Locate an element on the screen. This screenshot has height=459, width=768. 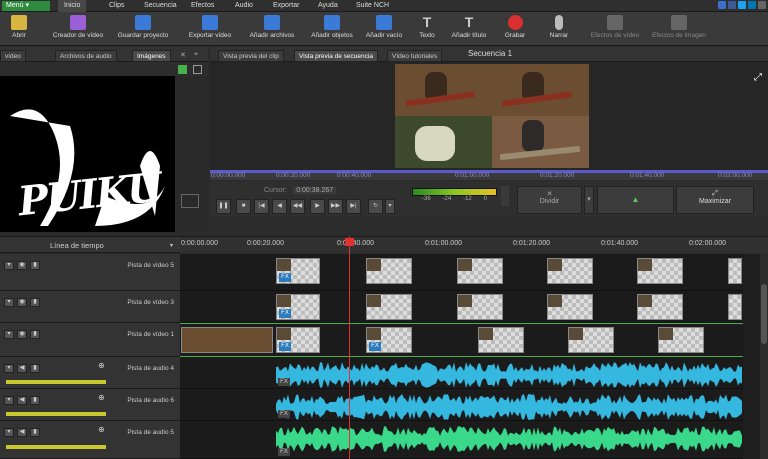
twitter-icon is located at coordinates (742, 5).